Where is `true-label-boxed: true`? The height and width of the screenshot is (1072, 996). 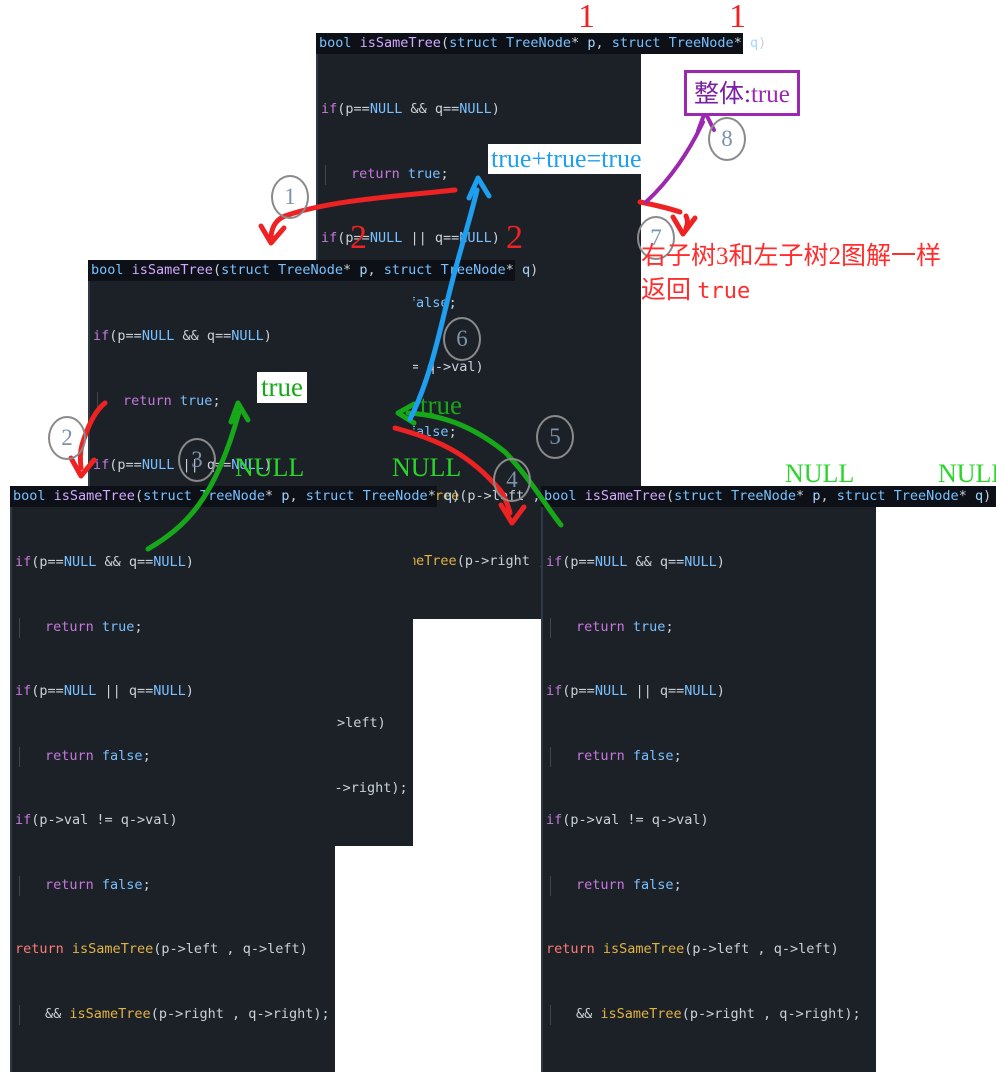
true-label-boxed: true is located at coordinates (282, 387).